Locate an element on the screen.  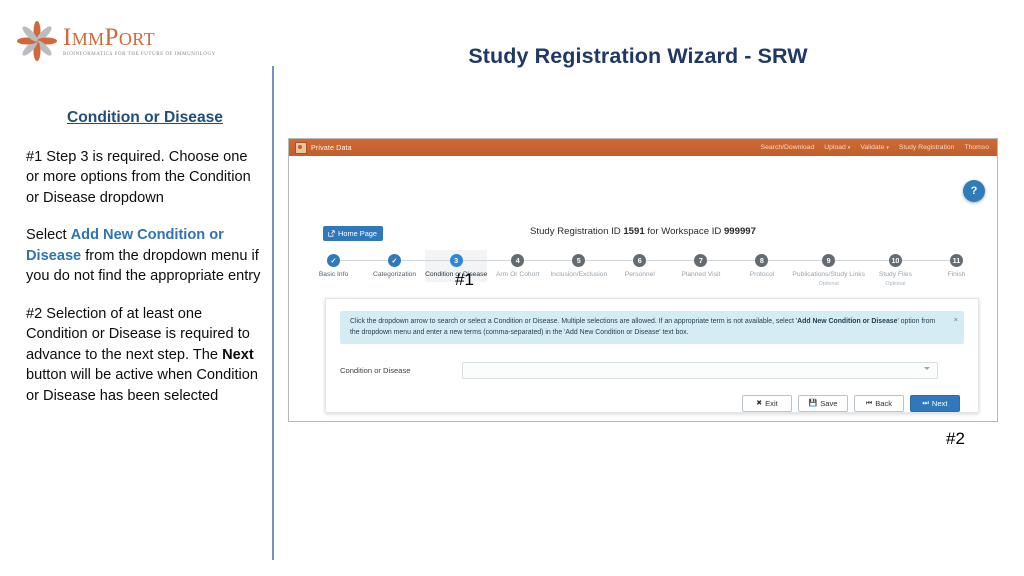
nav-item-label: Validate is located at coordinates (872, 147).